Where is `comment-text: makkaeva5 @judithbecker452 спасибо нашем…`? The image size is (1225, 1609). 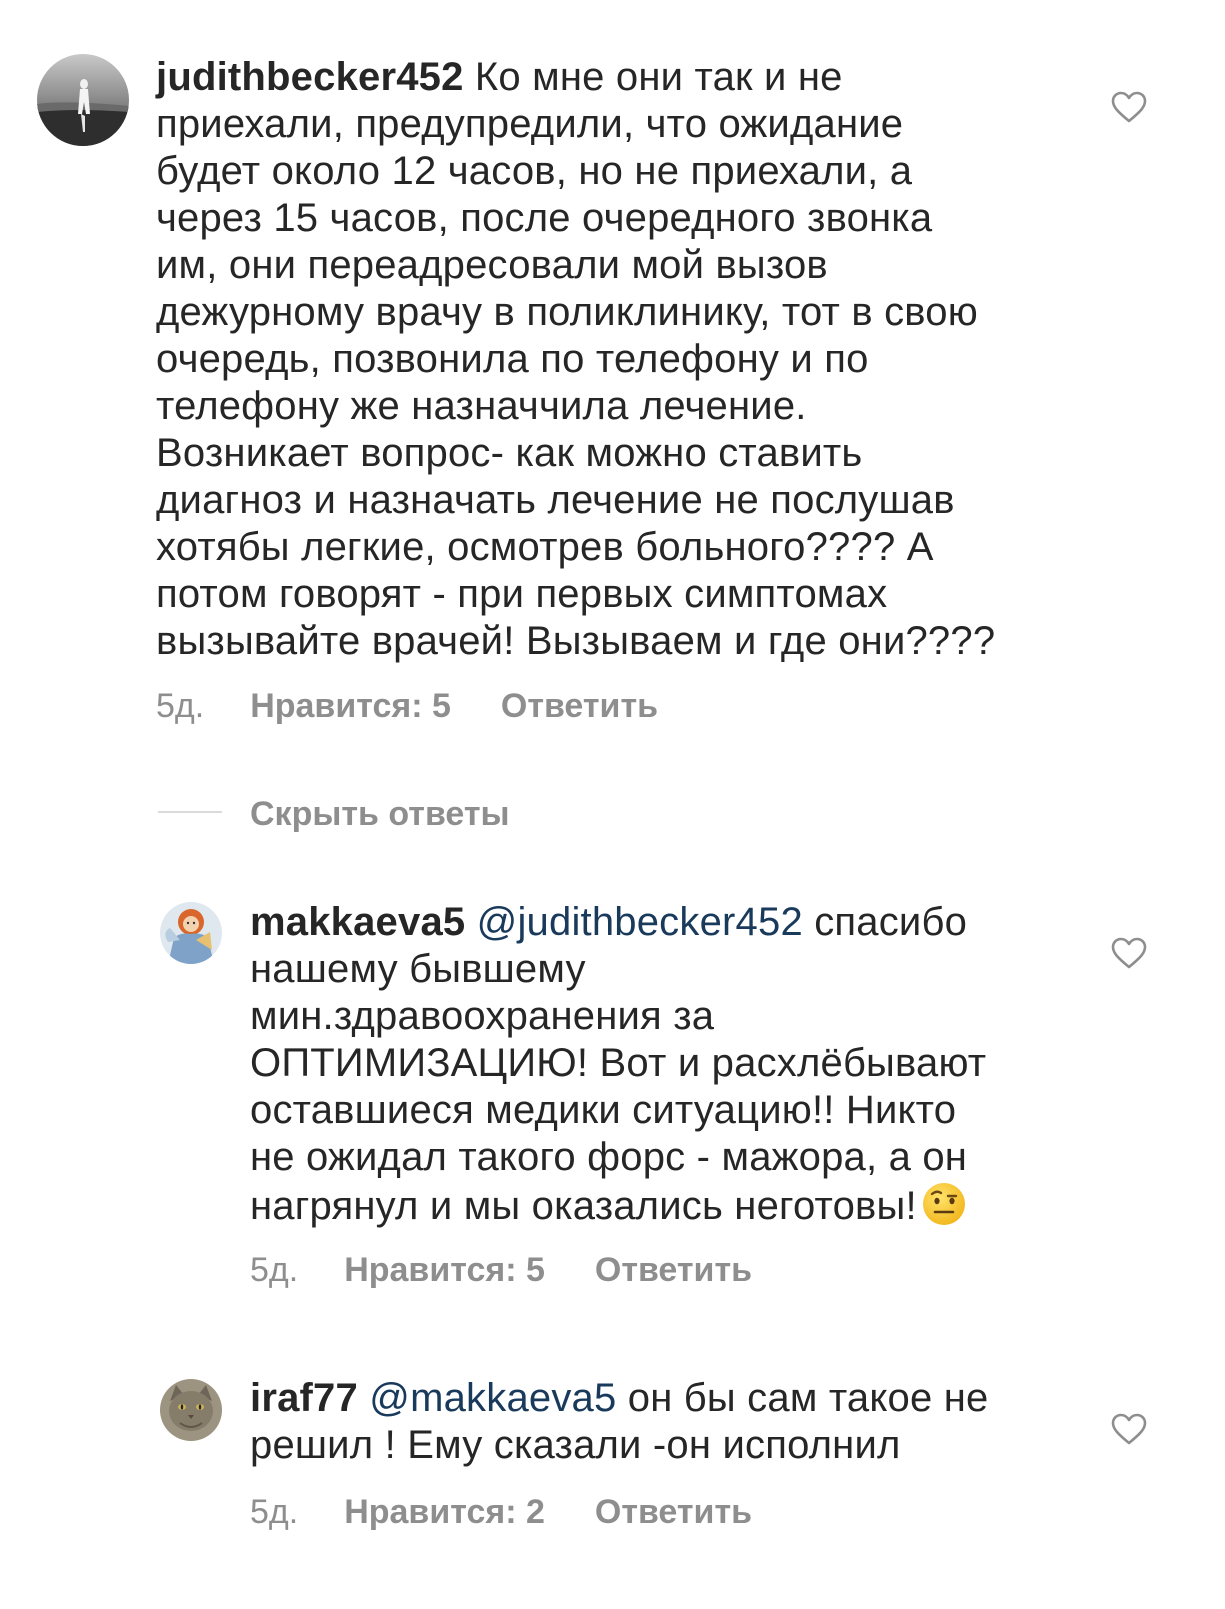 comment-text: makkaeva5 @judithbecker452 спасибо нашем… is located at coordinates (670, 1064).